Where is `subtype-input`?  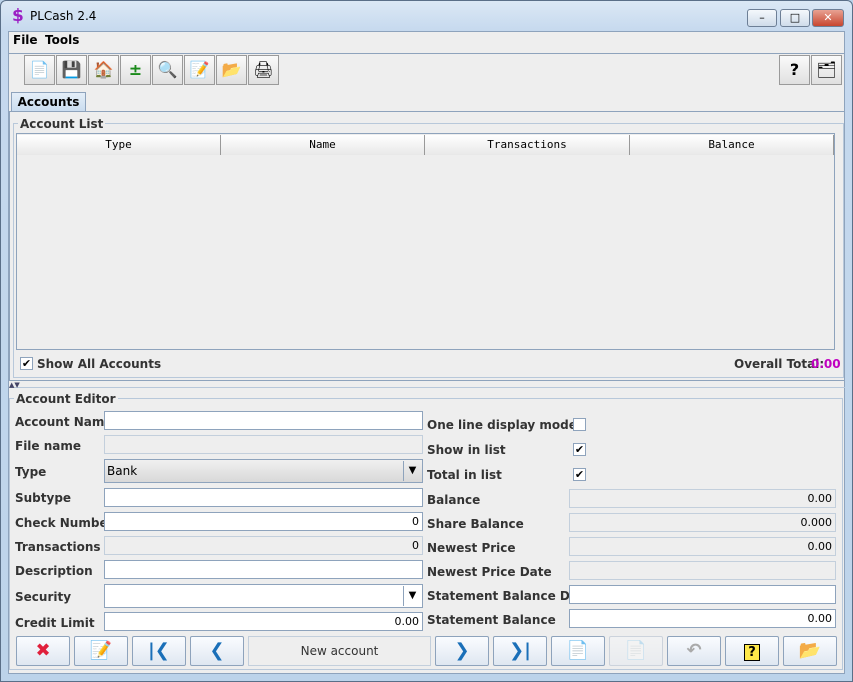
subtype-input is located at coordinates (263, 497).